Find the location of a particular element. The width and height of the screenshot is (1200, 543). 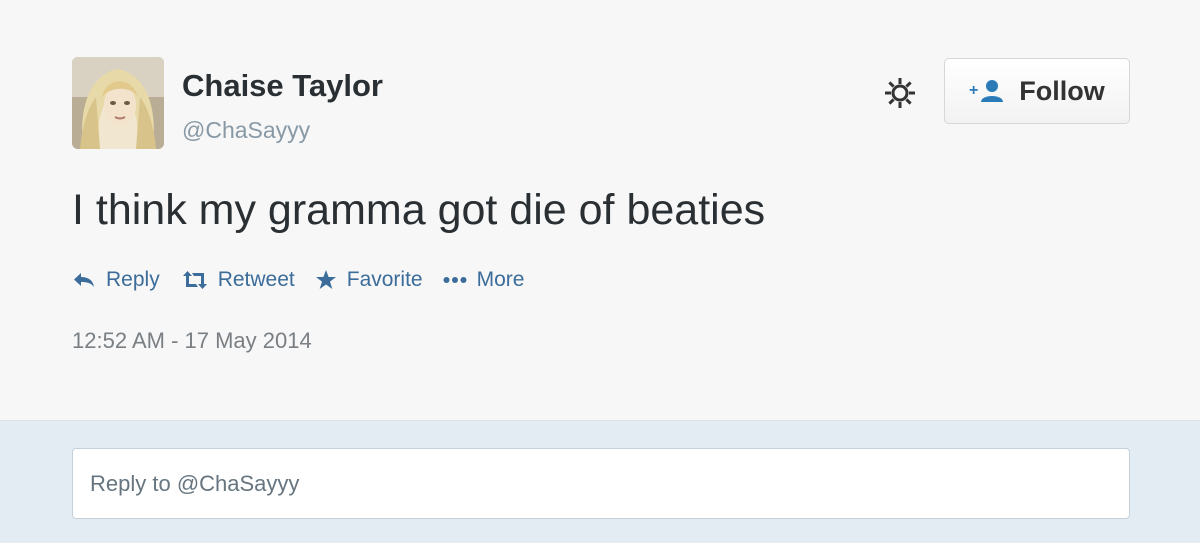

add-user-icon: + is located at coordinates (986, 91).